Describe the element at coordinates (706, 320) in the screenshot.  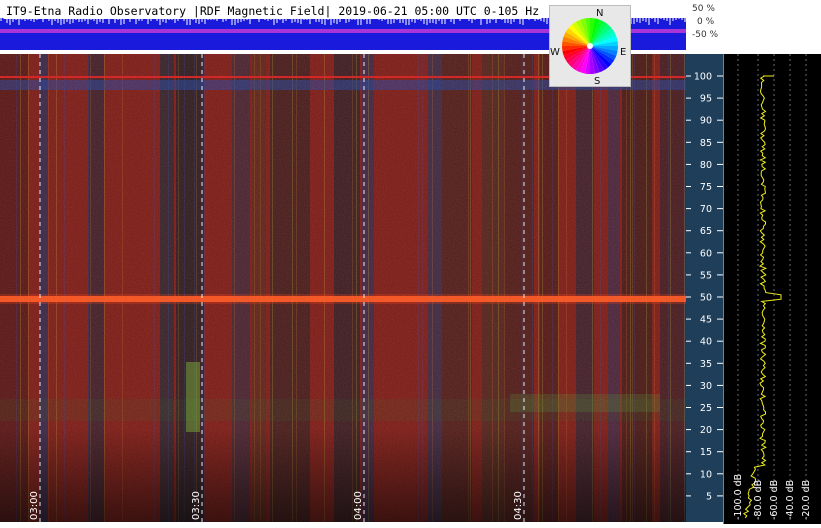
I see `frequency-label: 45` at that location.